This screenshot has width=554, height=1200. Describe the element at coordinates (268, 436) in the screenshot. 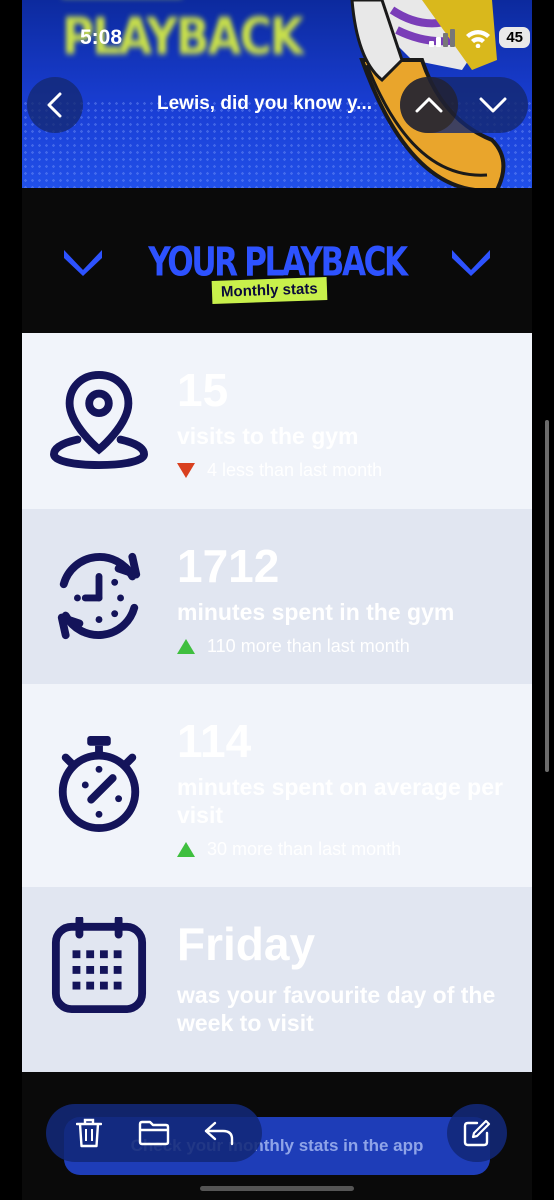

I see `stat-label: visits to the gym` at that location.